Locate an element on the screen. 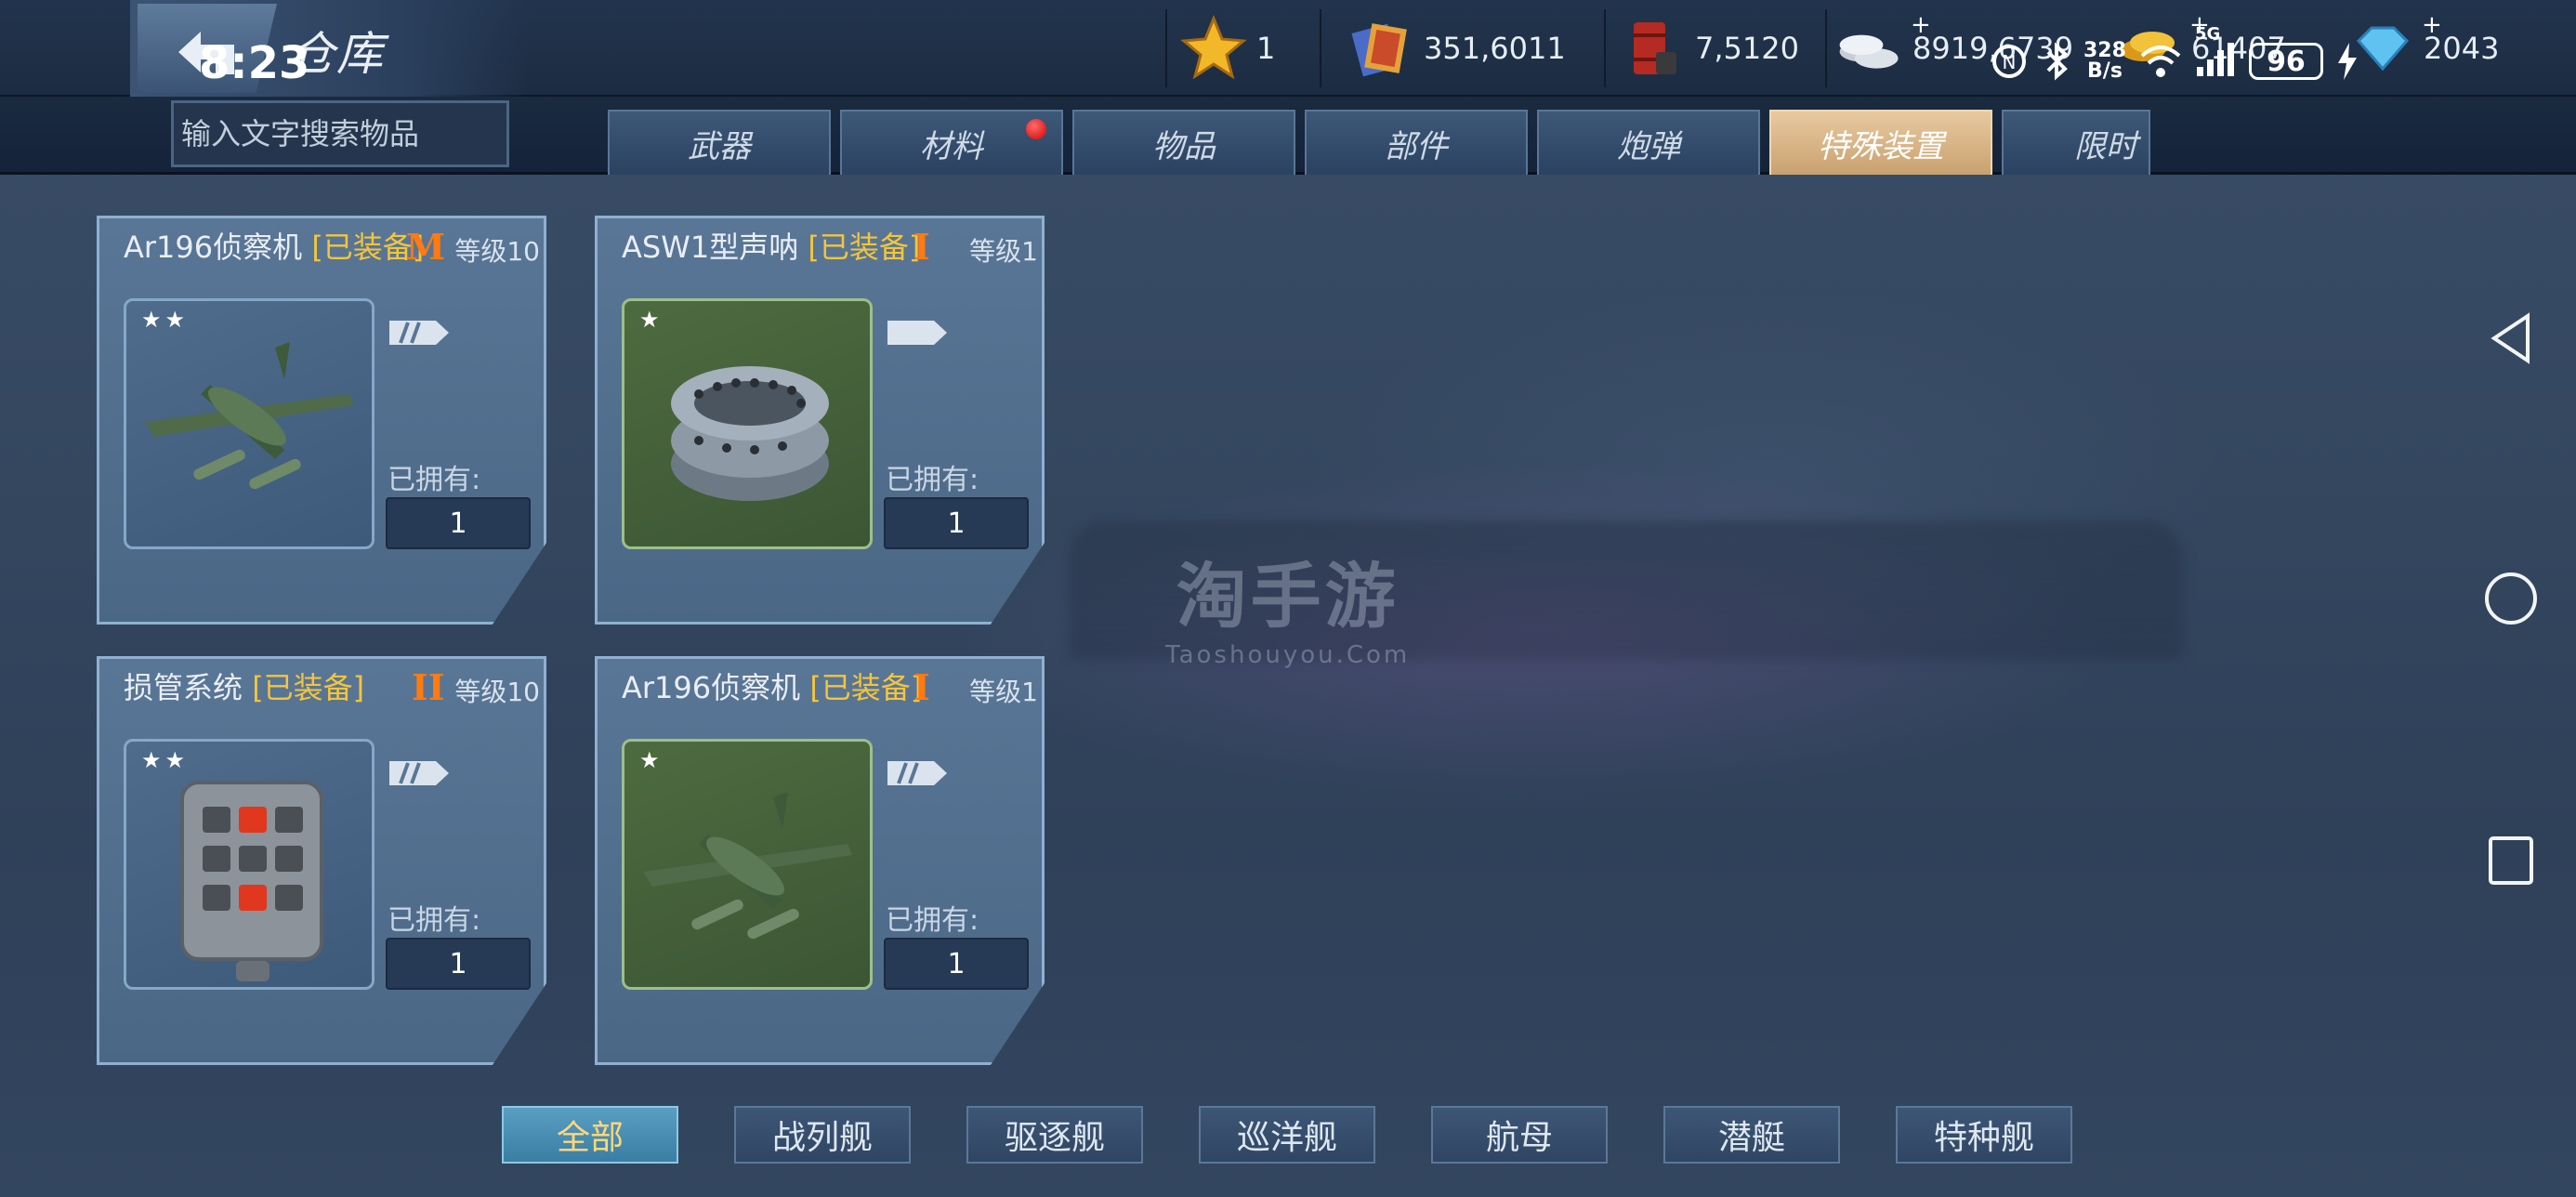  currency-stars: 1 is located at coordinates (1227, 47).